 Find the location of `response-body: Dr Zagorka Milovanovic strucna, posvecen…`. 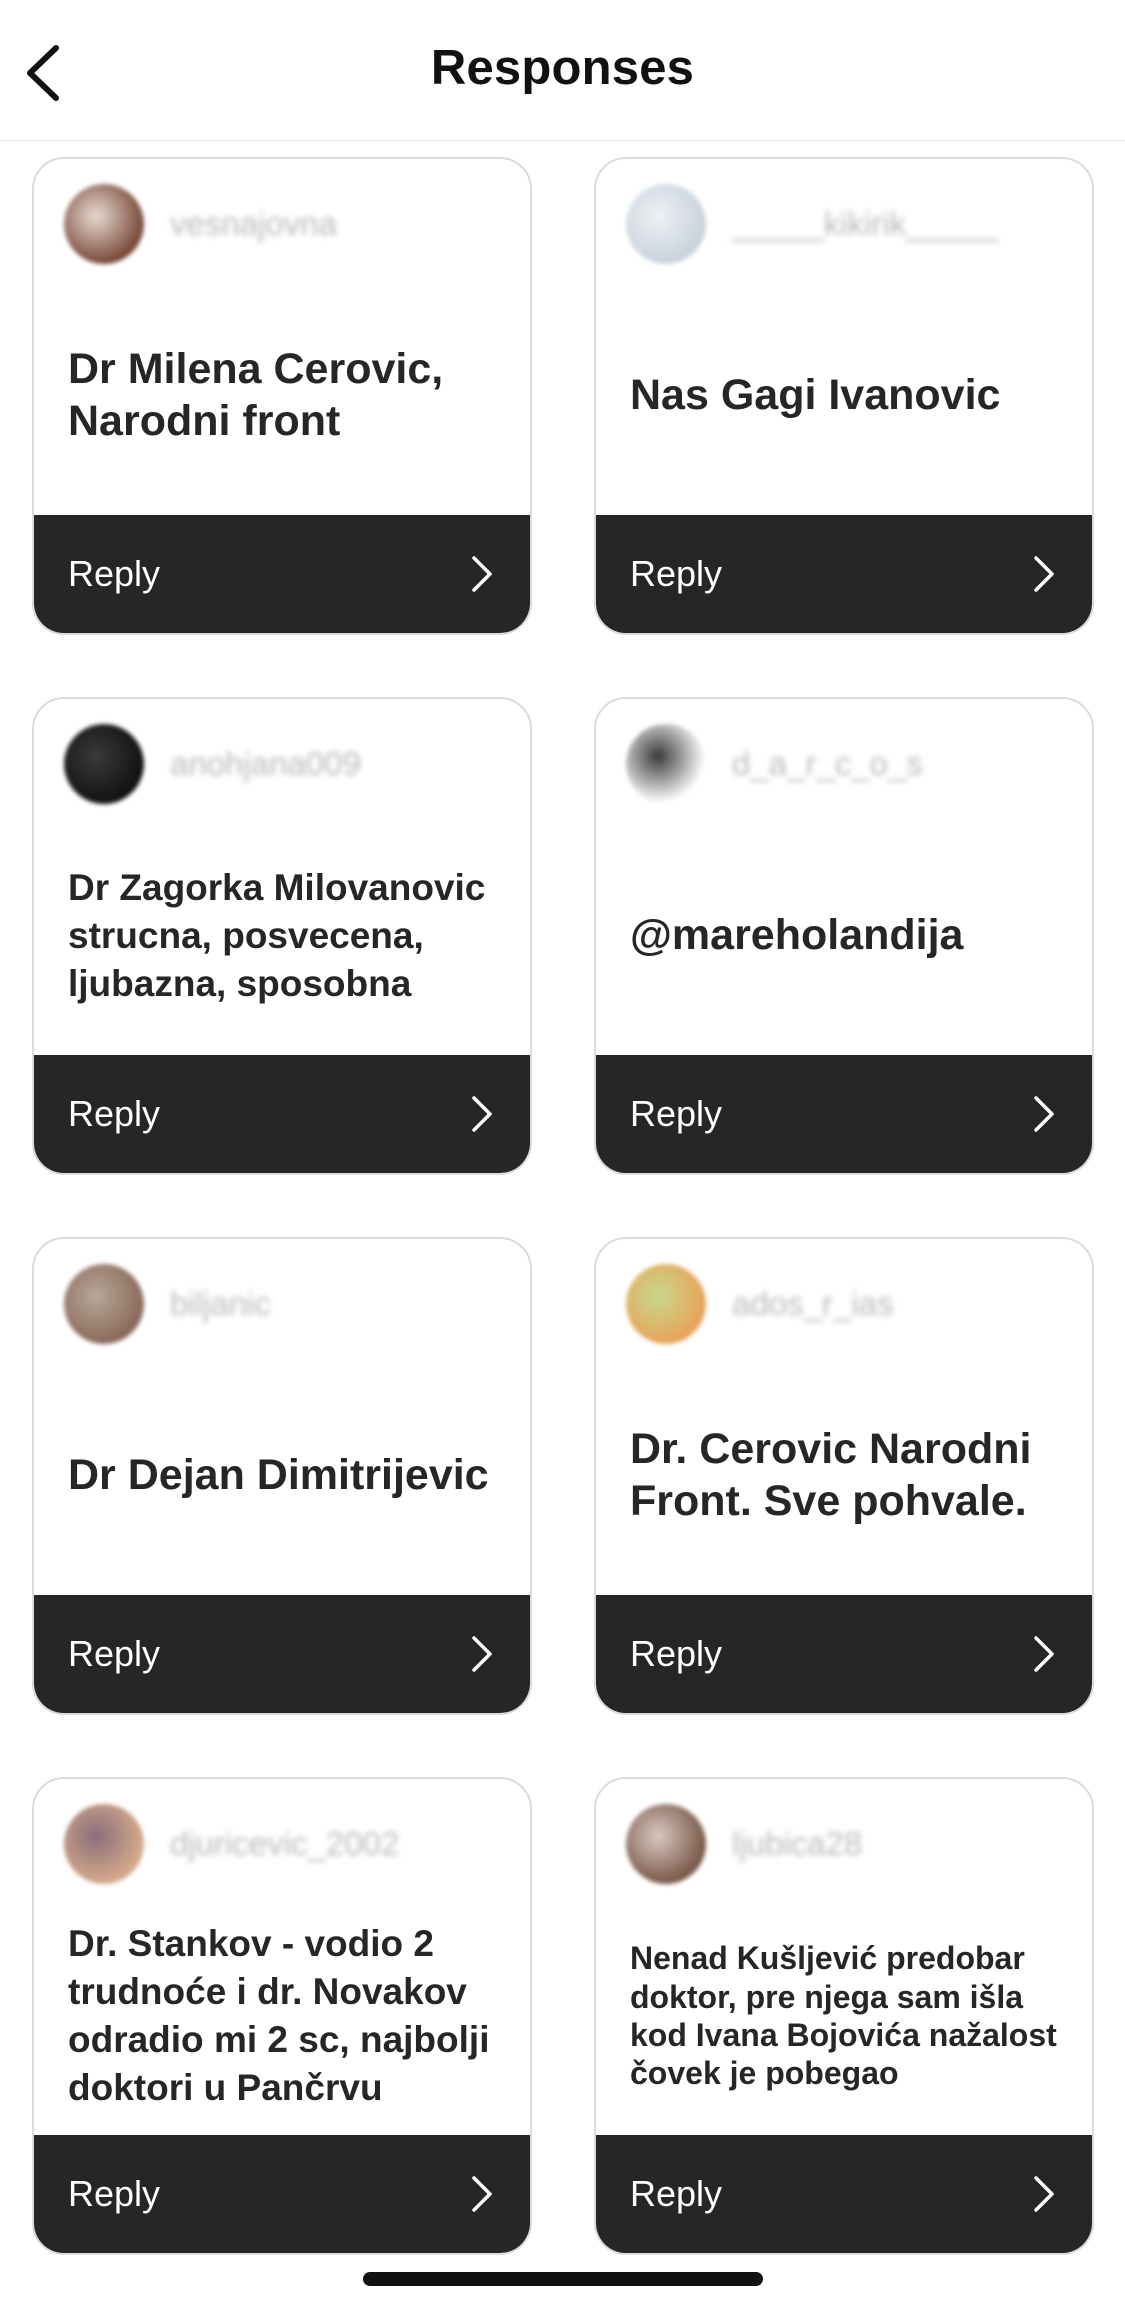

response-body: Dr Zagorka Milovanovic strucna, posvecen… is located at coordinates (286, 936).